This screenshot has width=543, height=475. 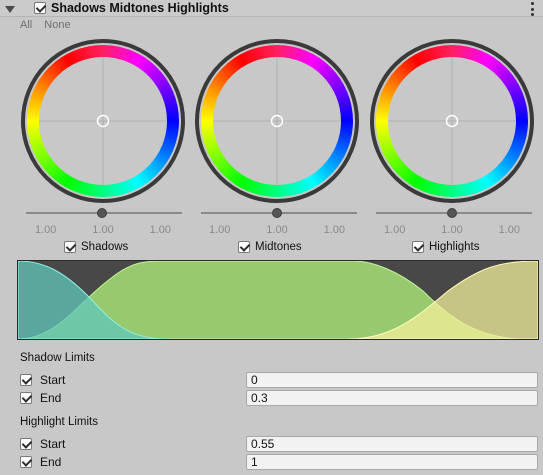 I want to click on shadows-toggle: Shadows, so click(x=96, y=247).